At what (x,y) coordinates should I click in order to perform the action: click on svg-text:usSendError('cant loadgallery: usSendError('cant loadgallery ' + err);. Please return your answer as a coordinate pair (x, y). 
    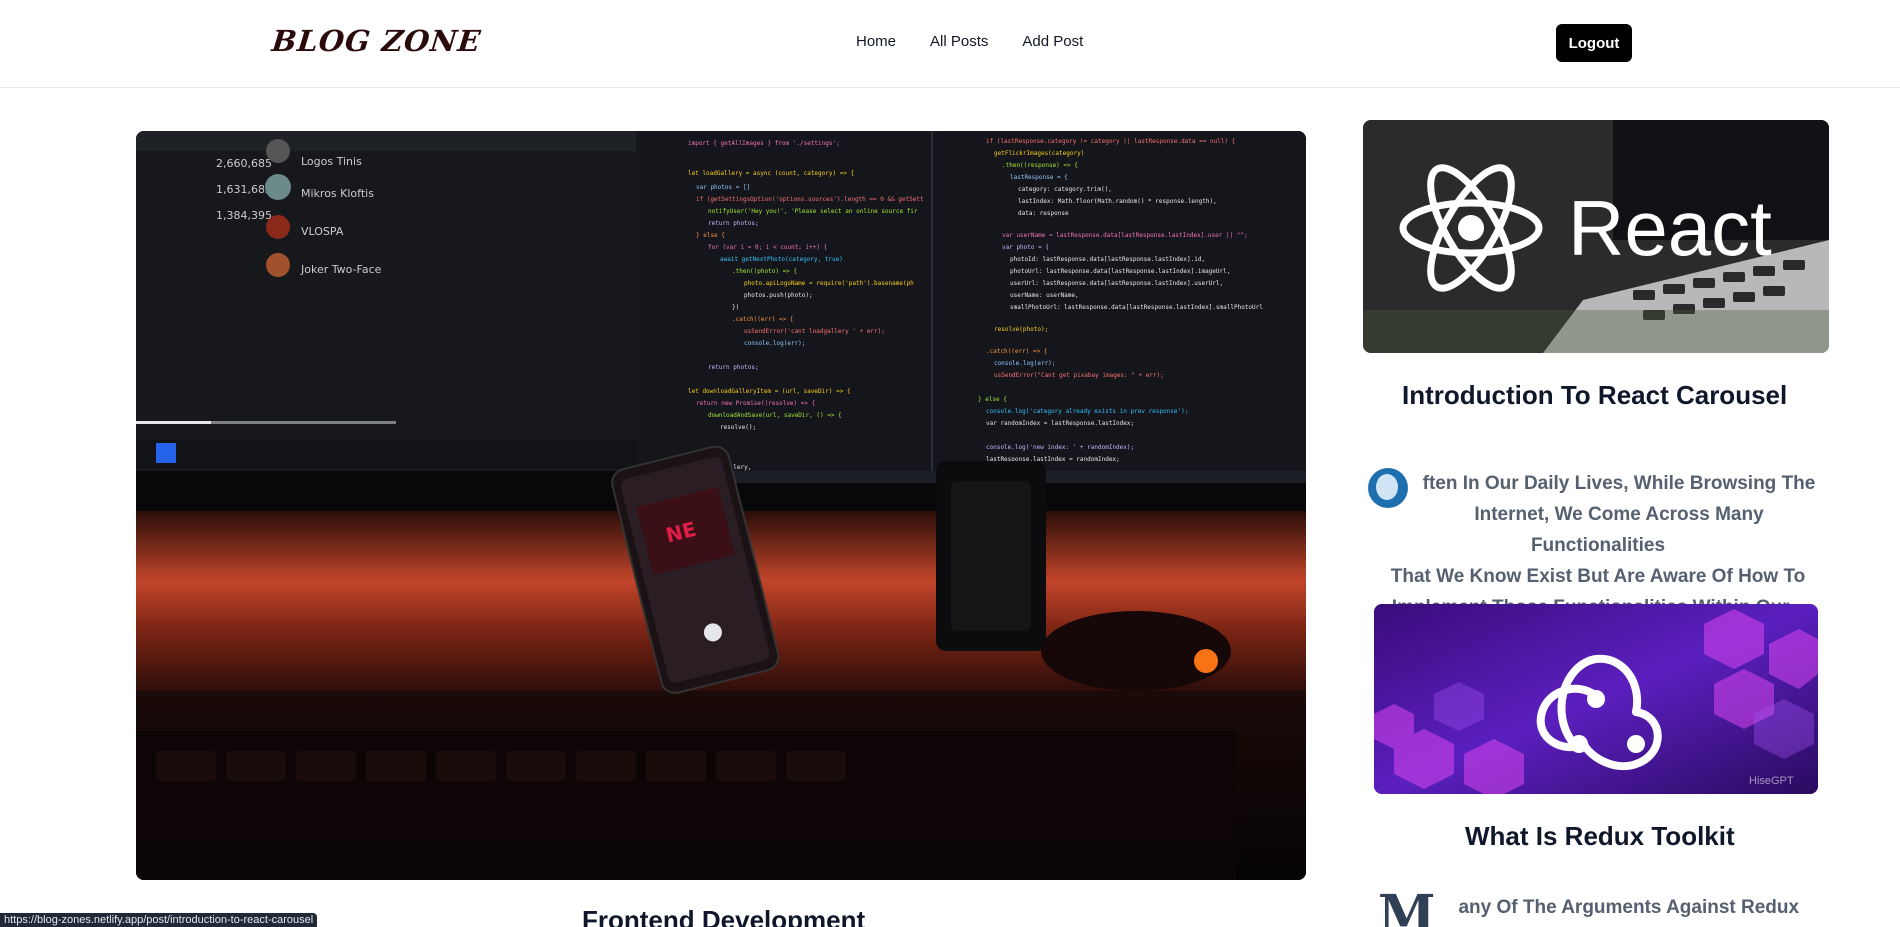
    Looking at the image, I should click on (814, 331).